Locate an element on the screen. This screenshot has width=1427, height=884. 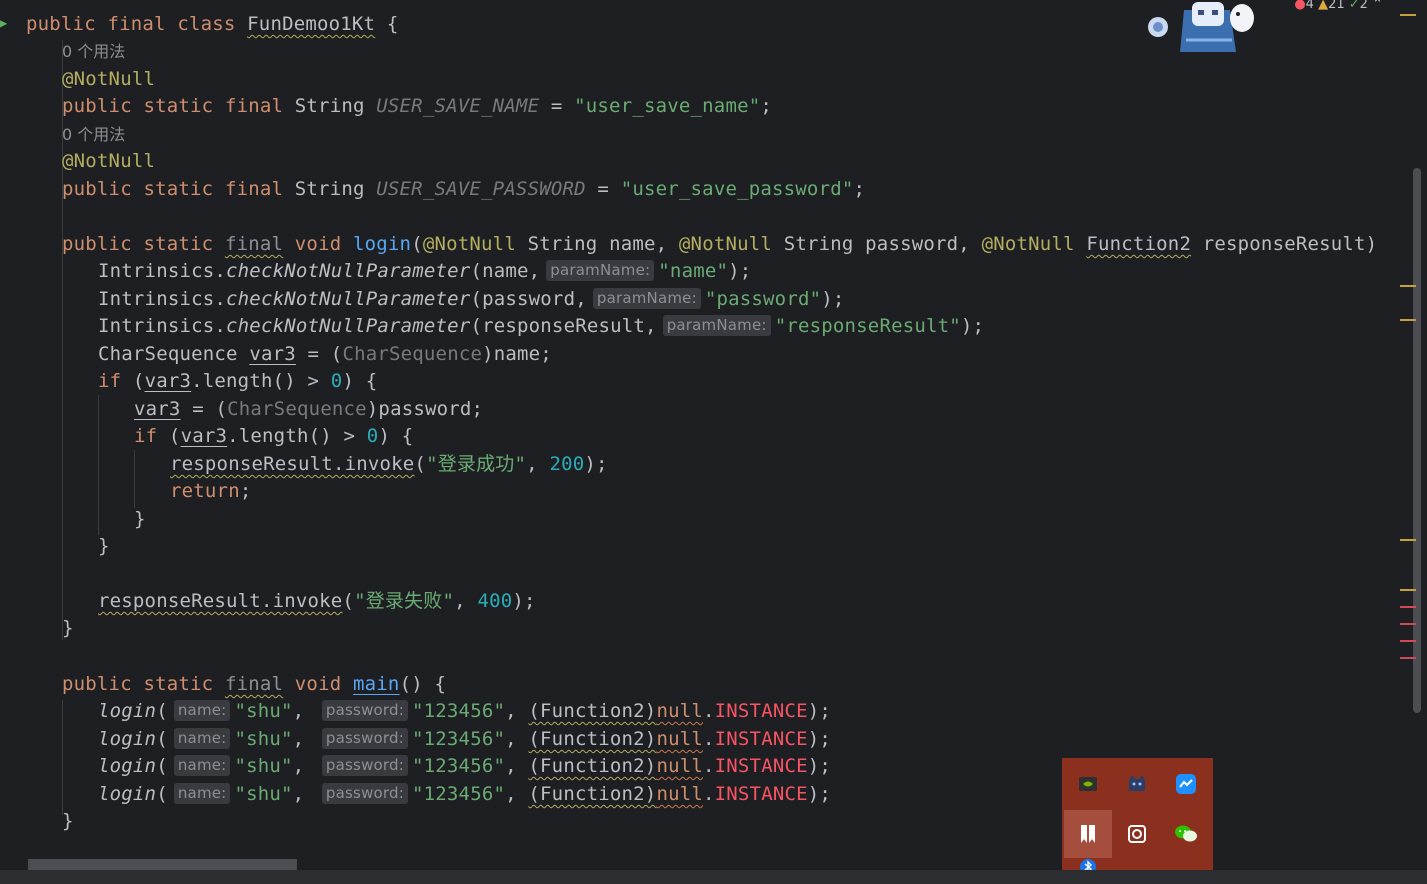
nvidia-icon is located at coordinates (1088, 784).